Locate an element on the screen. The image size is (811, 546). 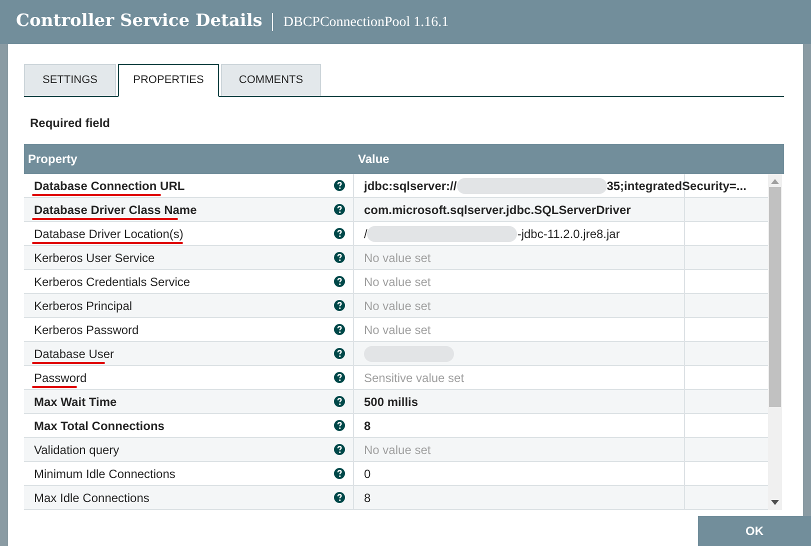
property-value: jdbc:sqlserver:// is located at coordinates (410, 185).